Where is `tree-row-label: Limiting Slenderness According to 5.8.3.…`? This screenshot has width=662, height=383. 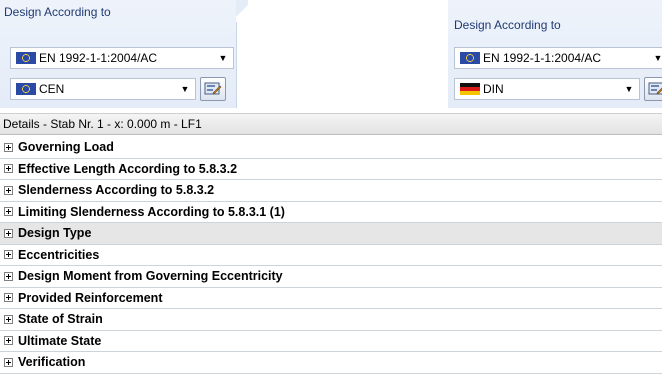
tree-row-label: Limiting Slenderness According to 5.8.3.… is located at coordinates (151, 211).